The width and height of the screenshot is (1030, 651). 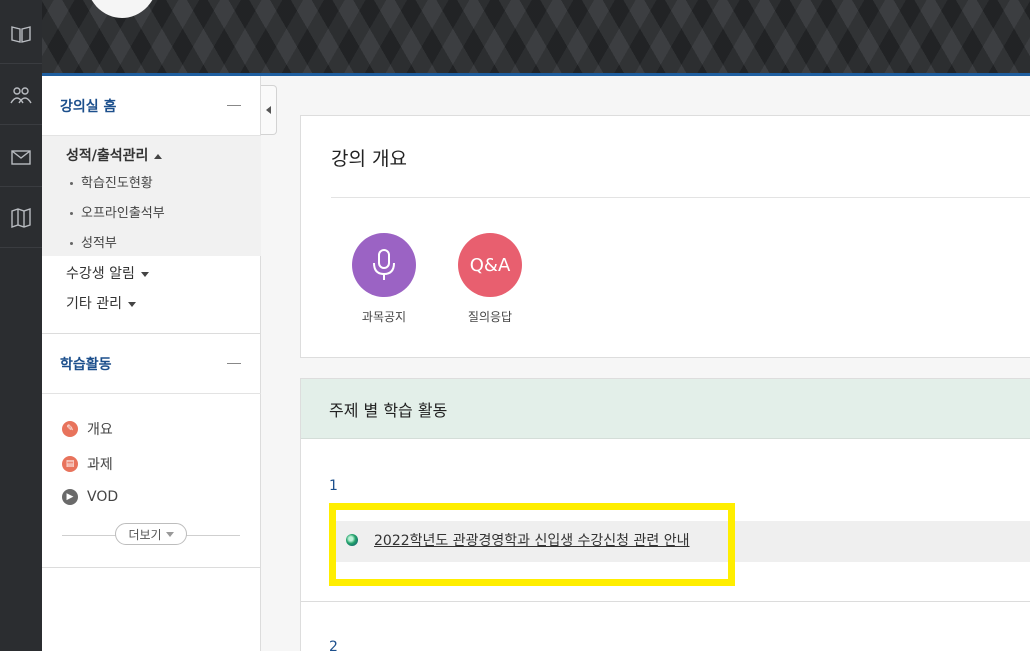 What do you see at coordinates (87, 429) in the screenshot?
I see `activity-overview: ✎ 개요` at bounding box center [87, 429].